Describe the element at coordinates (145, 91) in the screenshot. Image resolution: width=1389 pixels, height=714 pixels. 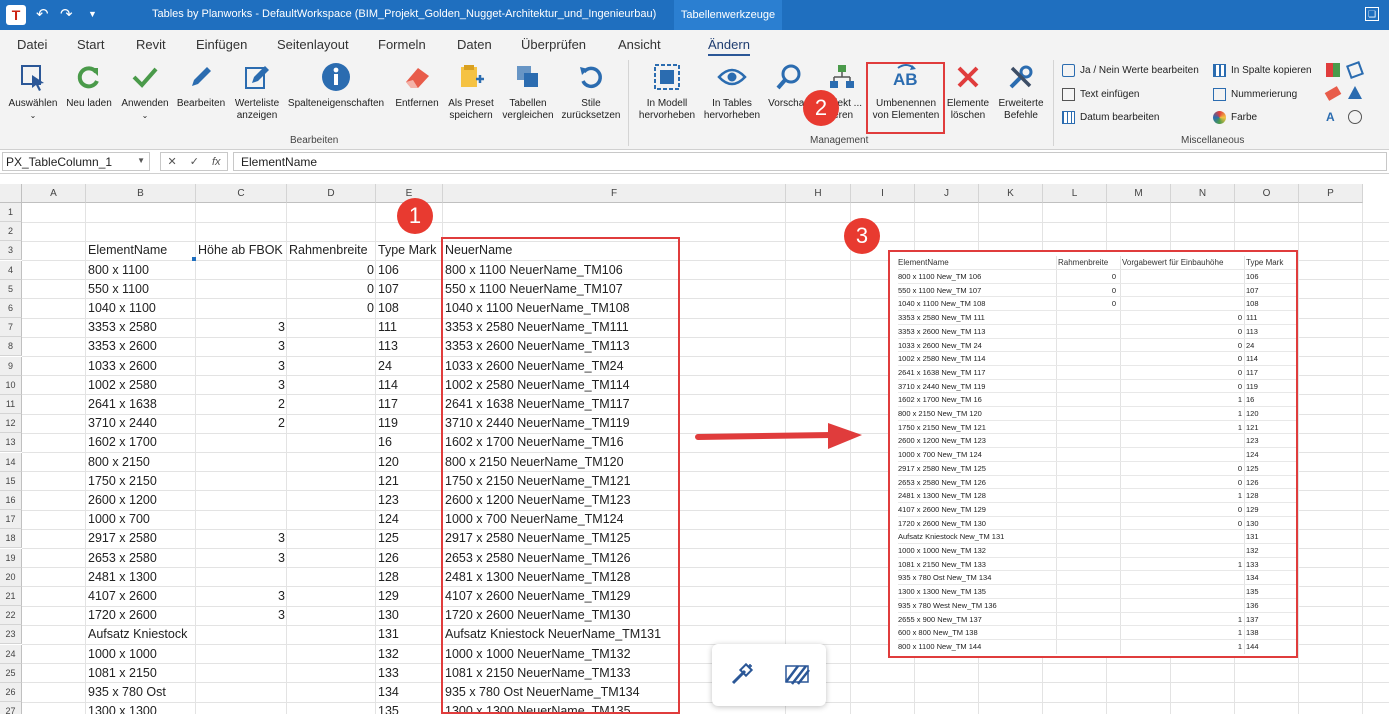
I see `anwenden-button: Anwenden ⌄` at that location.